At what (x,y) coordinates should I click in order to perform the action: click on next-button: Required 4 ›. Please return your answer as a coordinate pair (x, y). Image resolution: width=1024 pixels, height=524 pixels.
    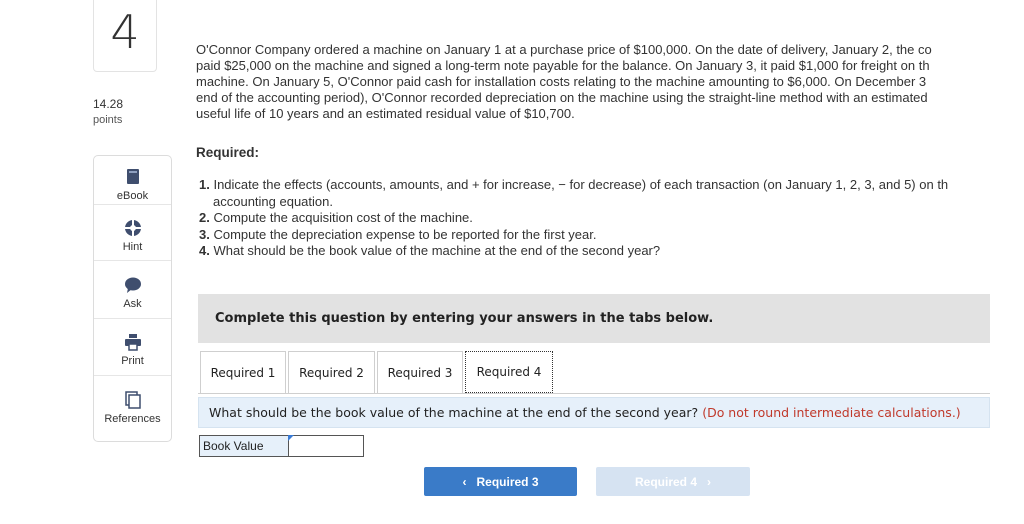
    Looking at the image, I should click on (673, 481).